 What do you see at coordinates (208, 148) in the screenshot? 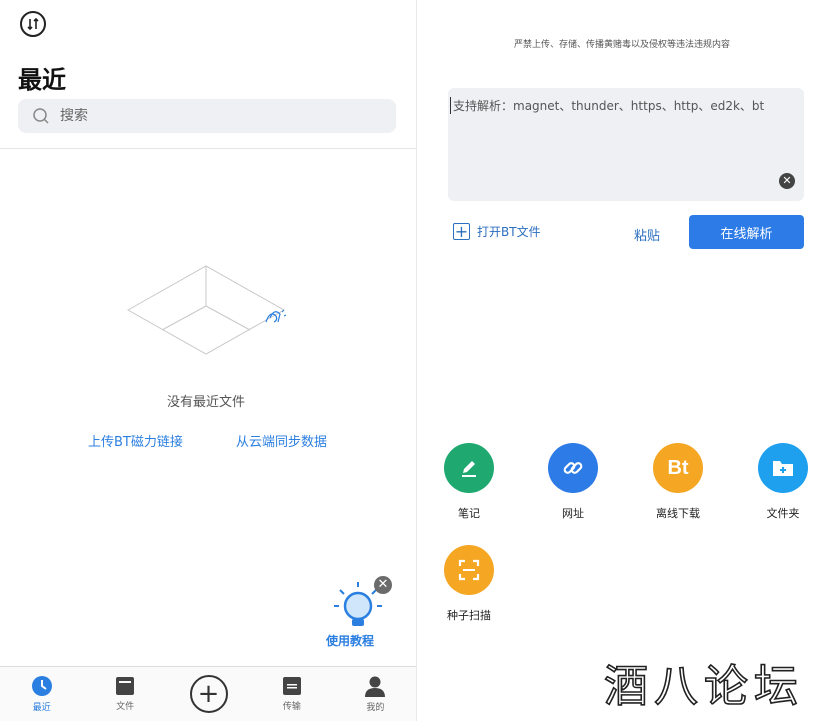
I see `divider` at bounding box center [208, 148].